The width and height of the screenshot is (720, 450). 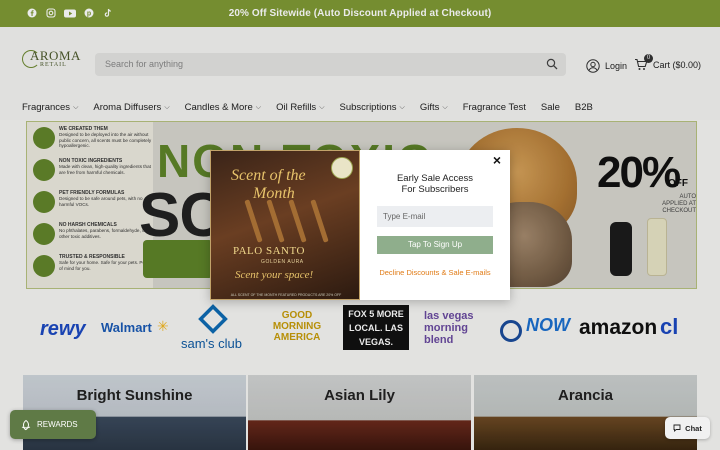 What do you see at coordinates (282, 262) in the screenshot?
I see `promo-product-sub: GOLDEN AURA` at bounding box center [282, 262].